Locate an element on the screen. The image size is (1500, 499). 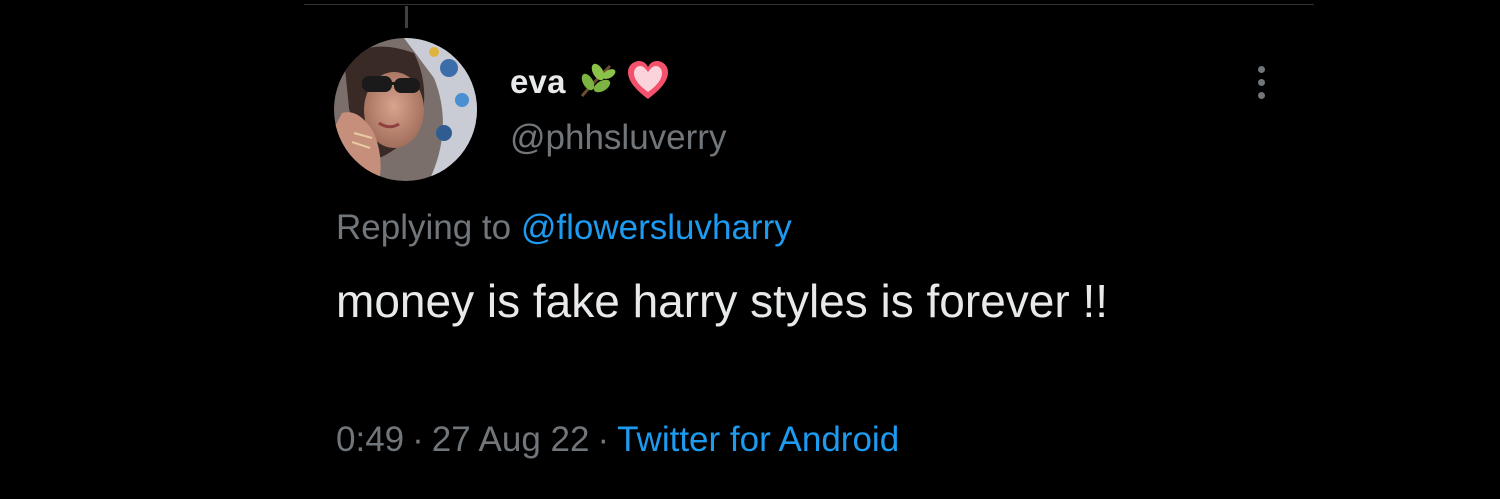
tweet-metadata: 0:49 · 27 Aug 22 · Twitter for Android is located at coordinates (617, 440).